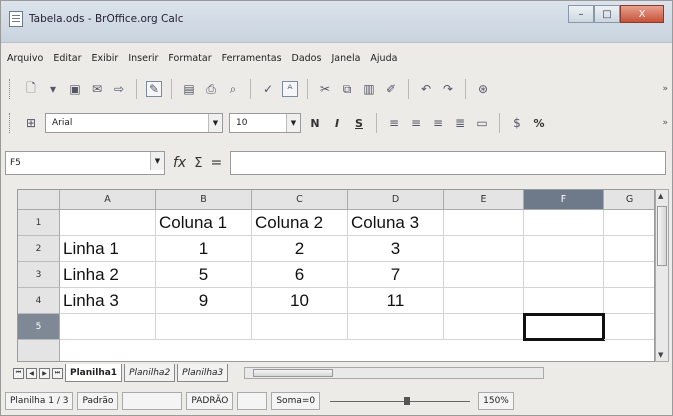 The width and height of the screenshot is (673, 416). I want to click on minimize-button: –, so click(581, 14).